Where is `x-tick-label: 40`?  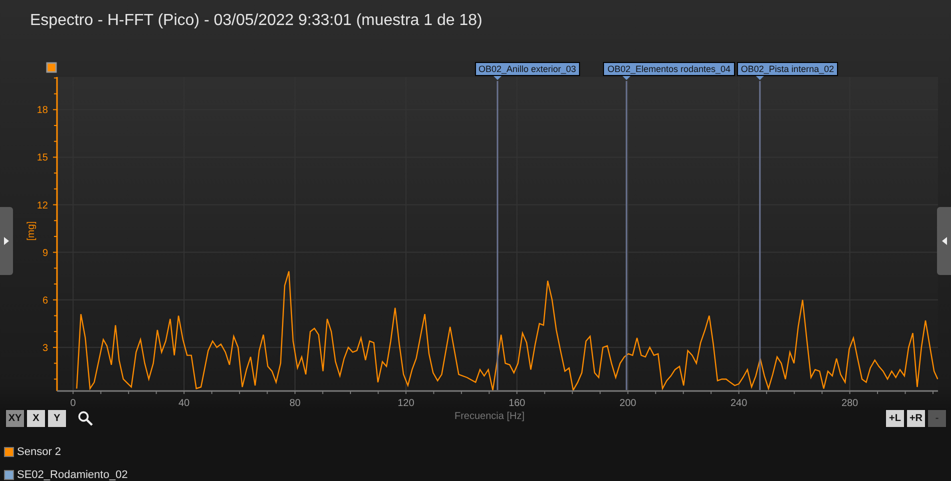 x-tick-label: 40 is located at coordinates (184, 403).